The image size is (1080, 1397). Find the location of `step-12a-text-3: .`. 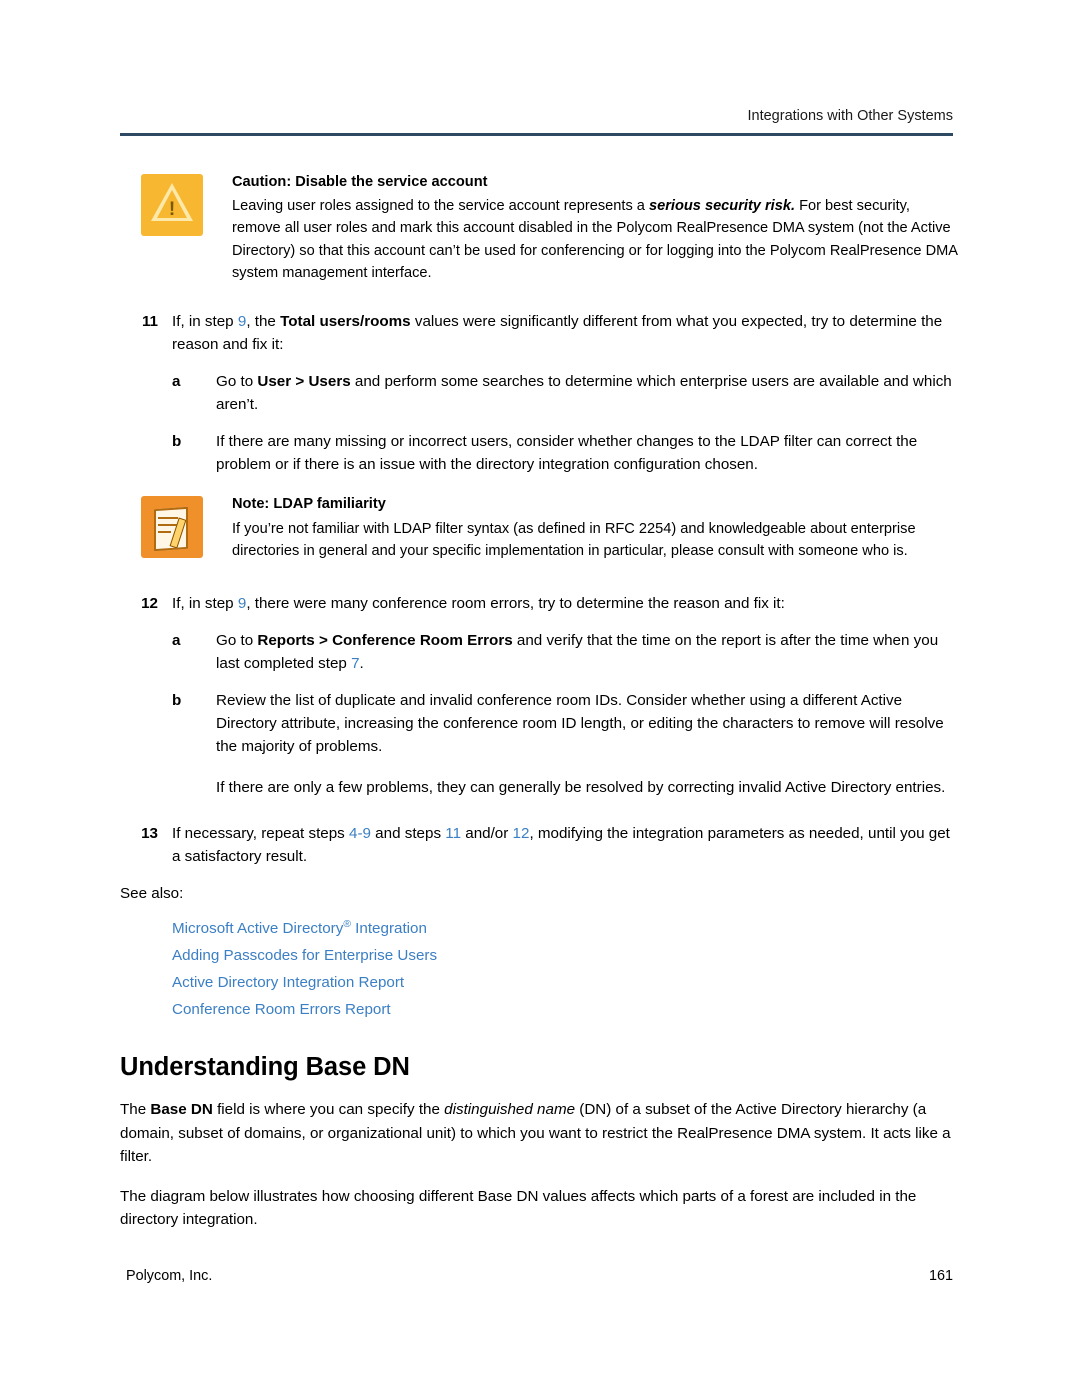

step-12a-text-3: . is located at coordinates (361, 664).